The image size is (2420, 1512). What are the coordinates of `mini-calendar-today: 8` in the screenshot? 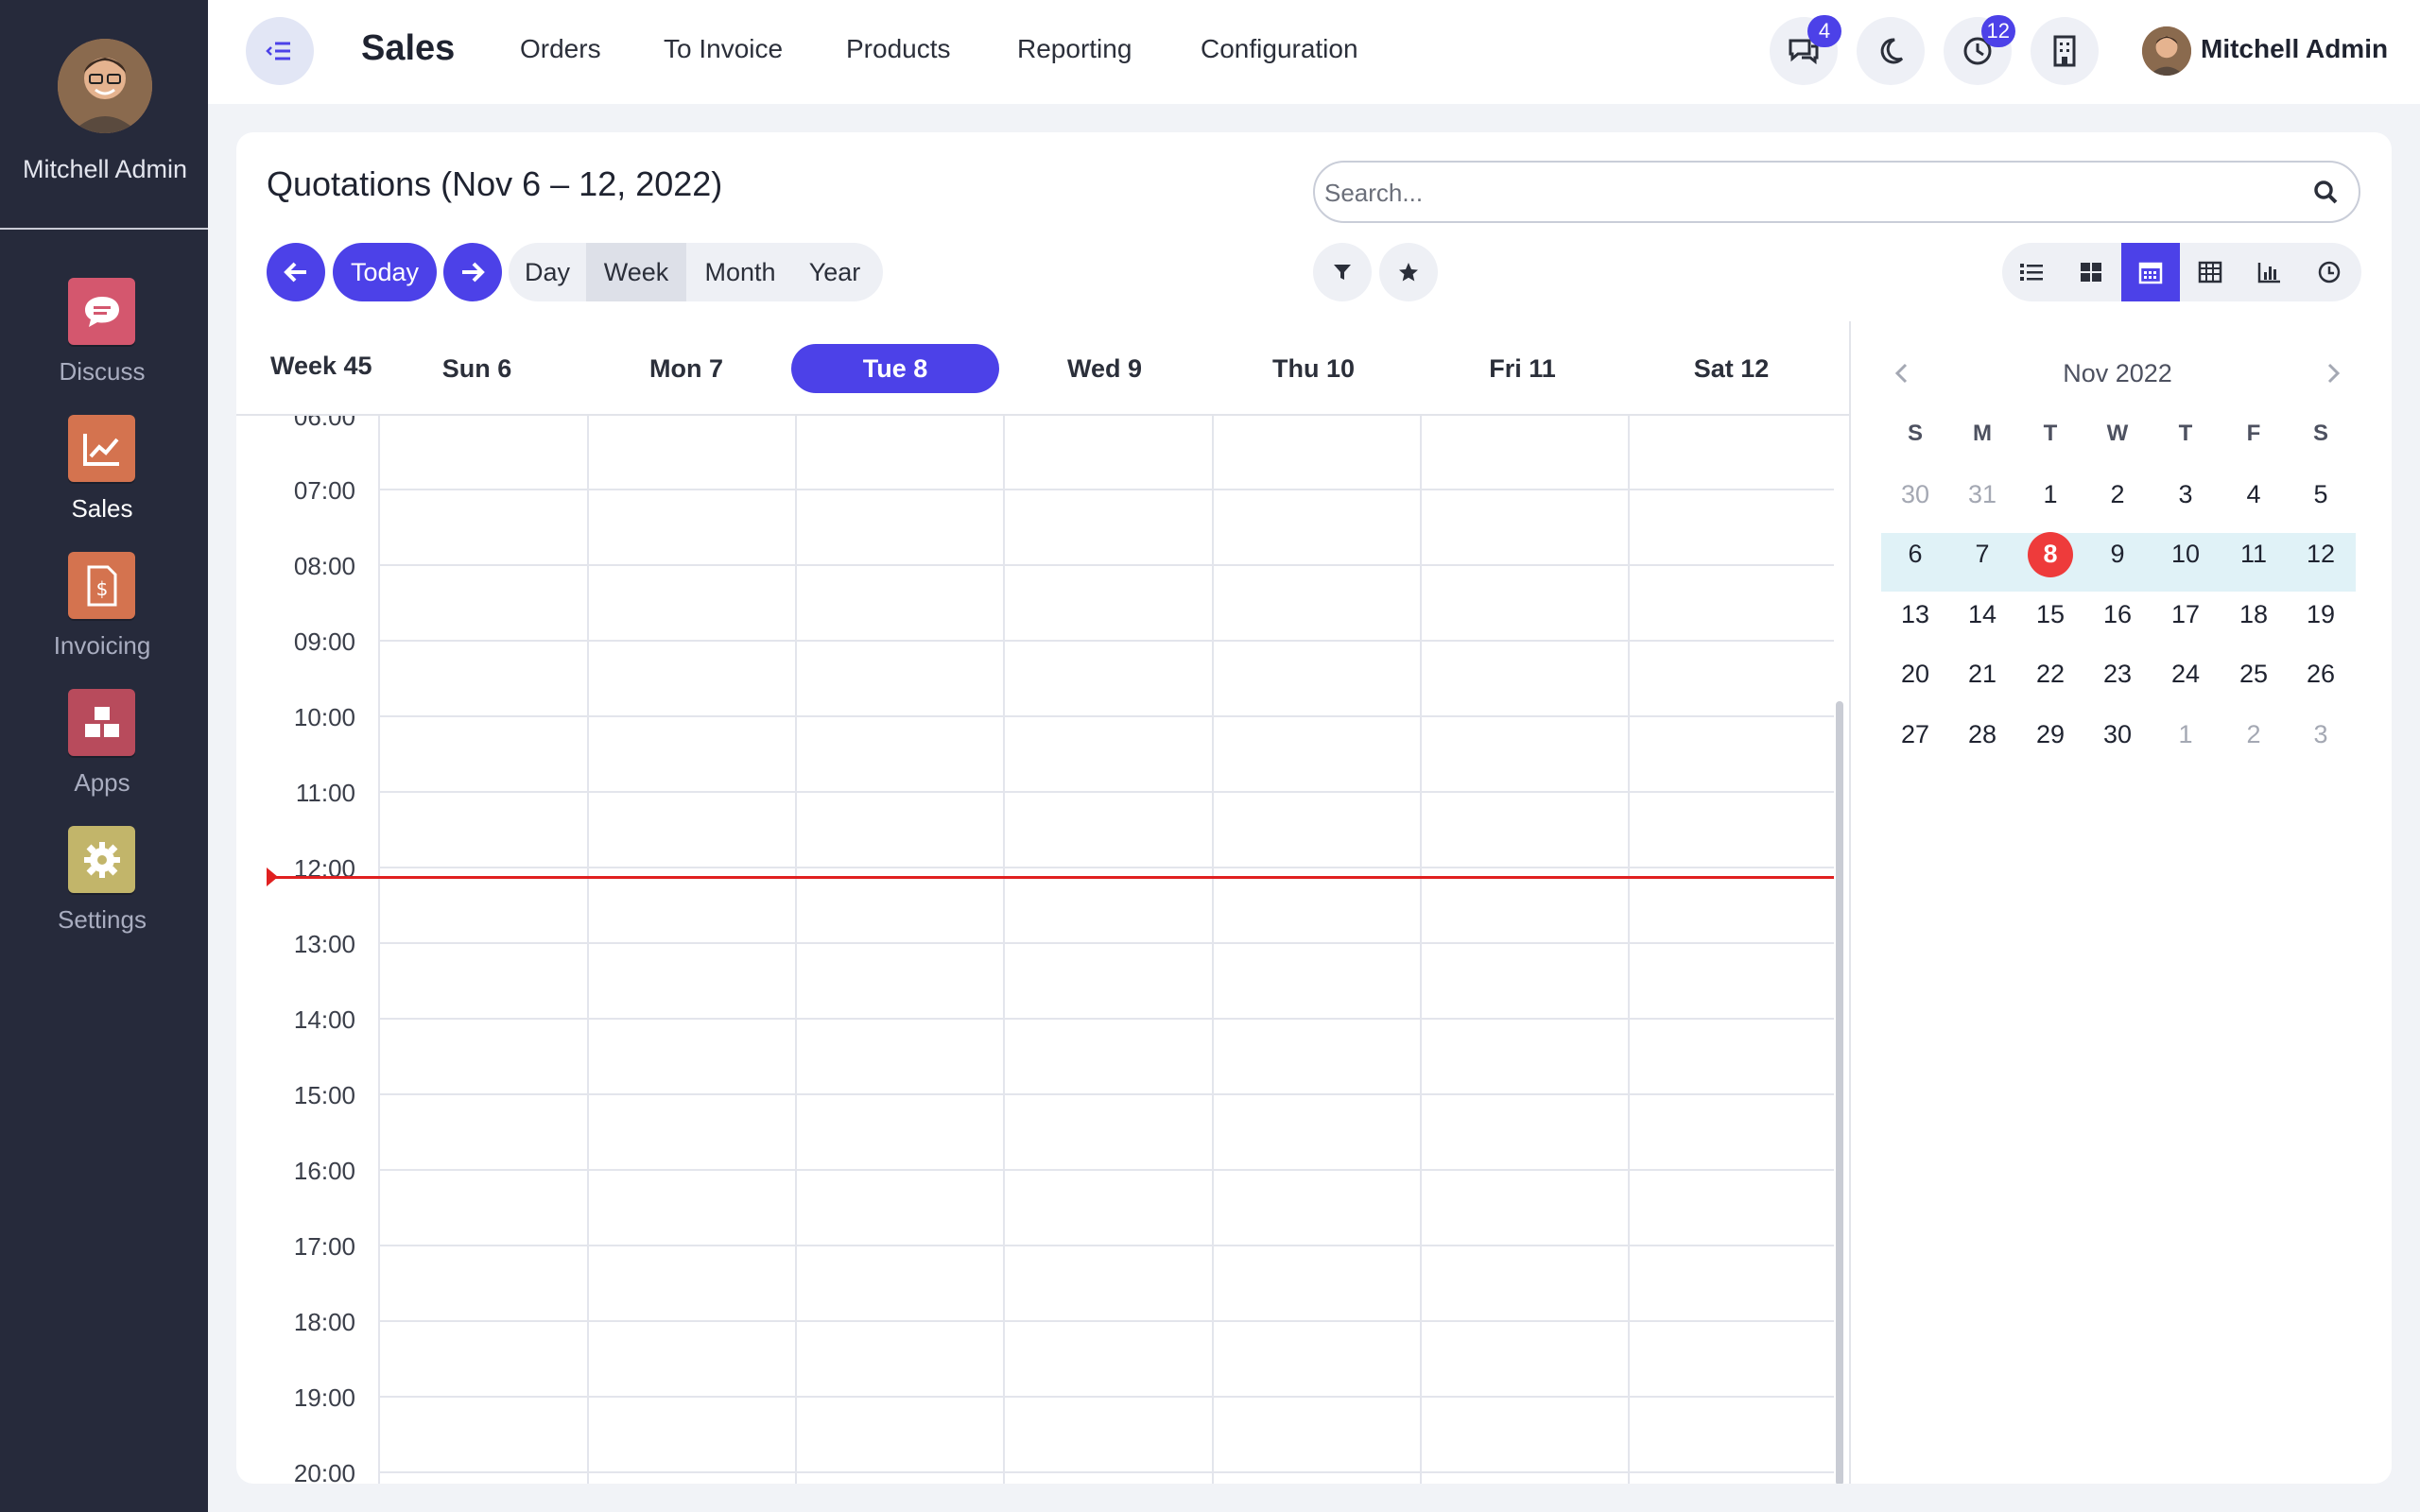 It's located at (2050, 554).